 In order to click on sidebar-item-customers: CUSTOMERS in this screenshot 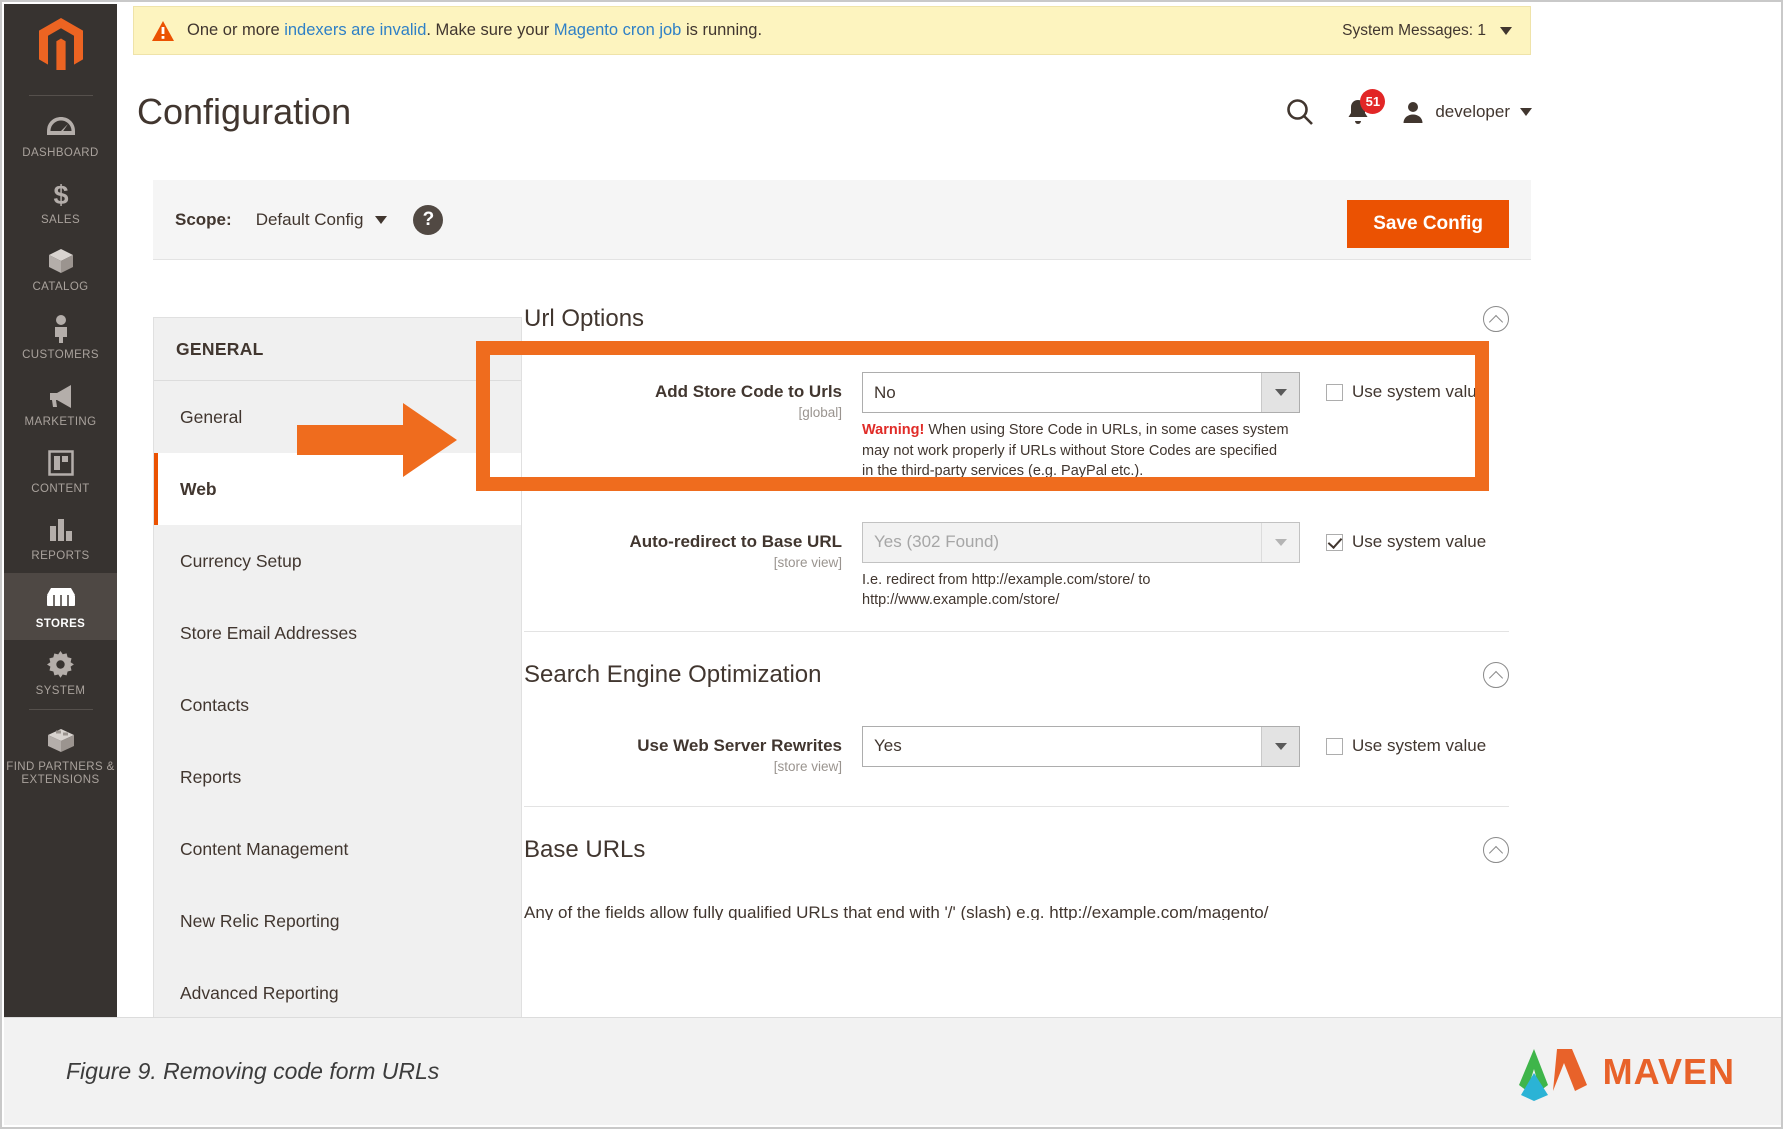, I will do `click(60, 337)`.